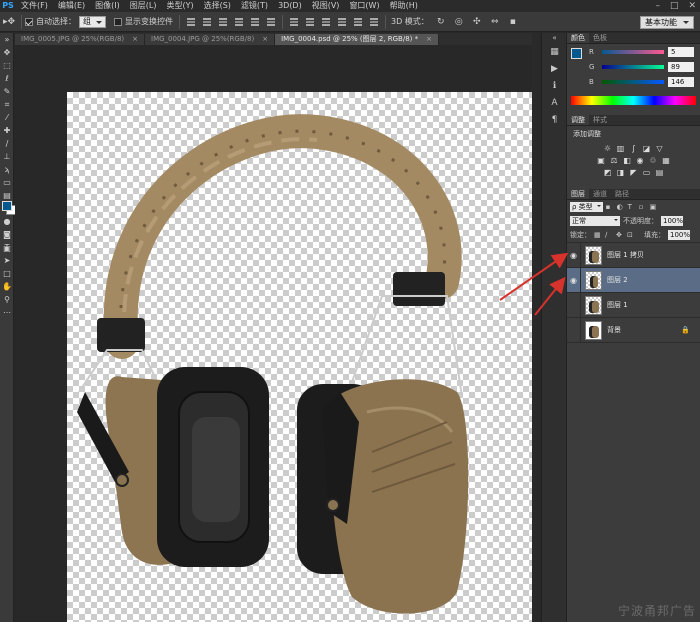  I want to click on lock-all-icon: ⊡, so click(631, 235).